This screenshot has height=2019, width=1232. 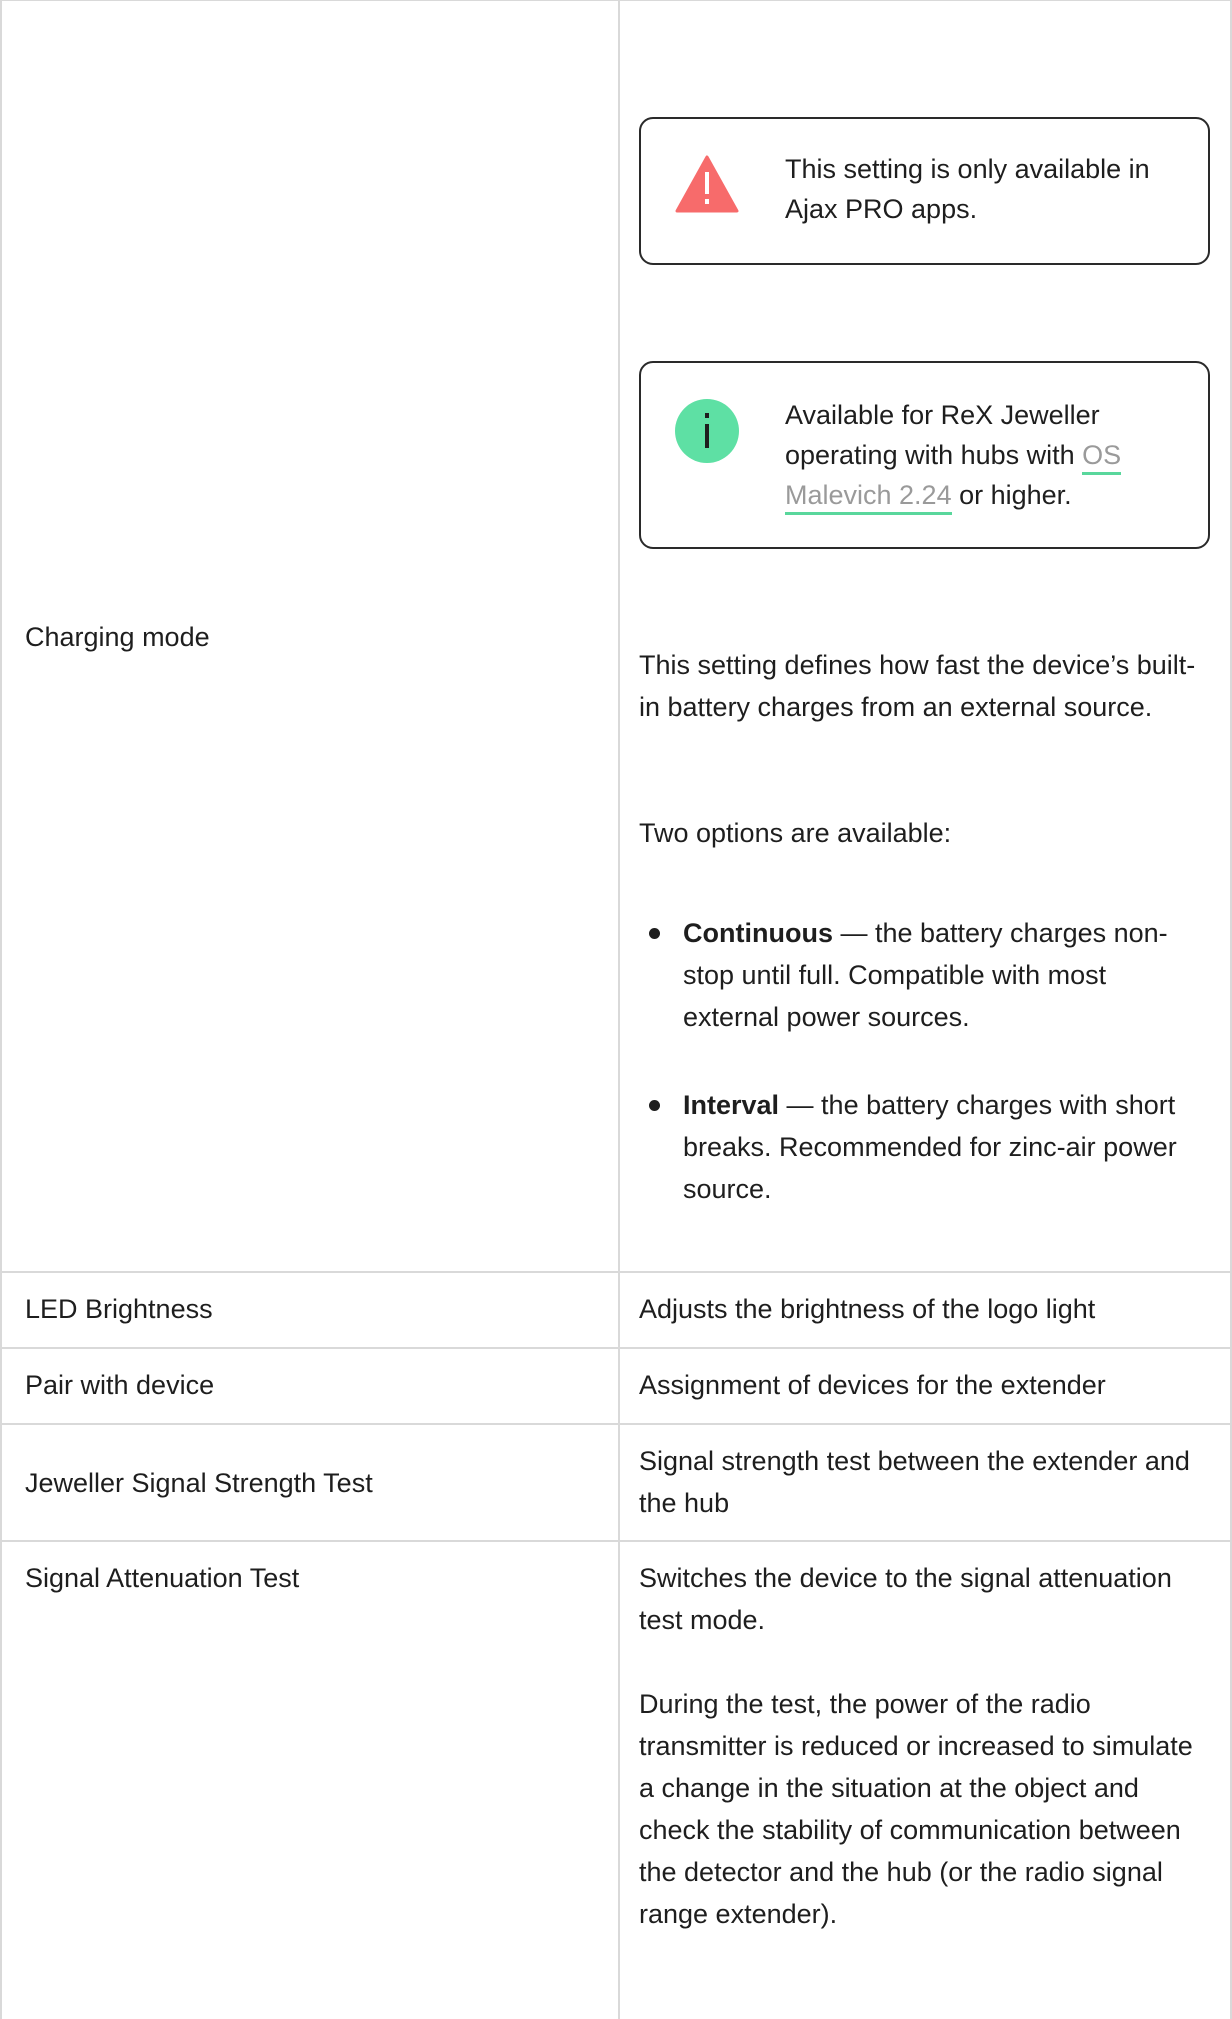 What do you see at coordinates (162, 1578) in the screenshot?
I see `row-label-signal-attenuation-test: Signal Attenuation Test` at bounding box center [162, 1578].